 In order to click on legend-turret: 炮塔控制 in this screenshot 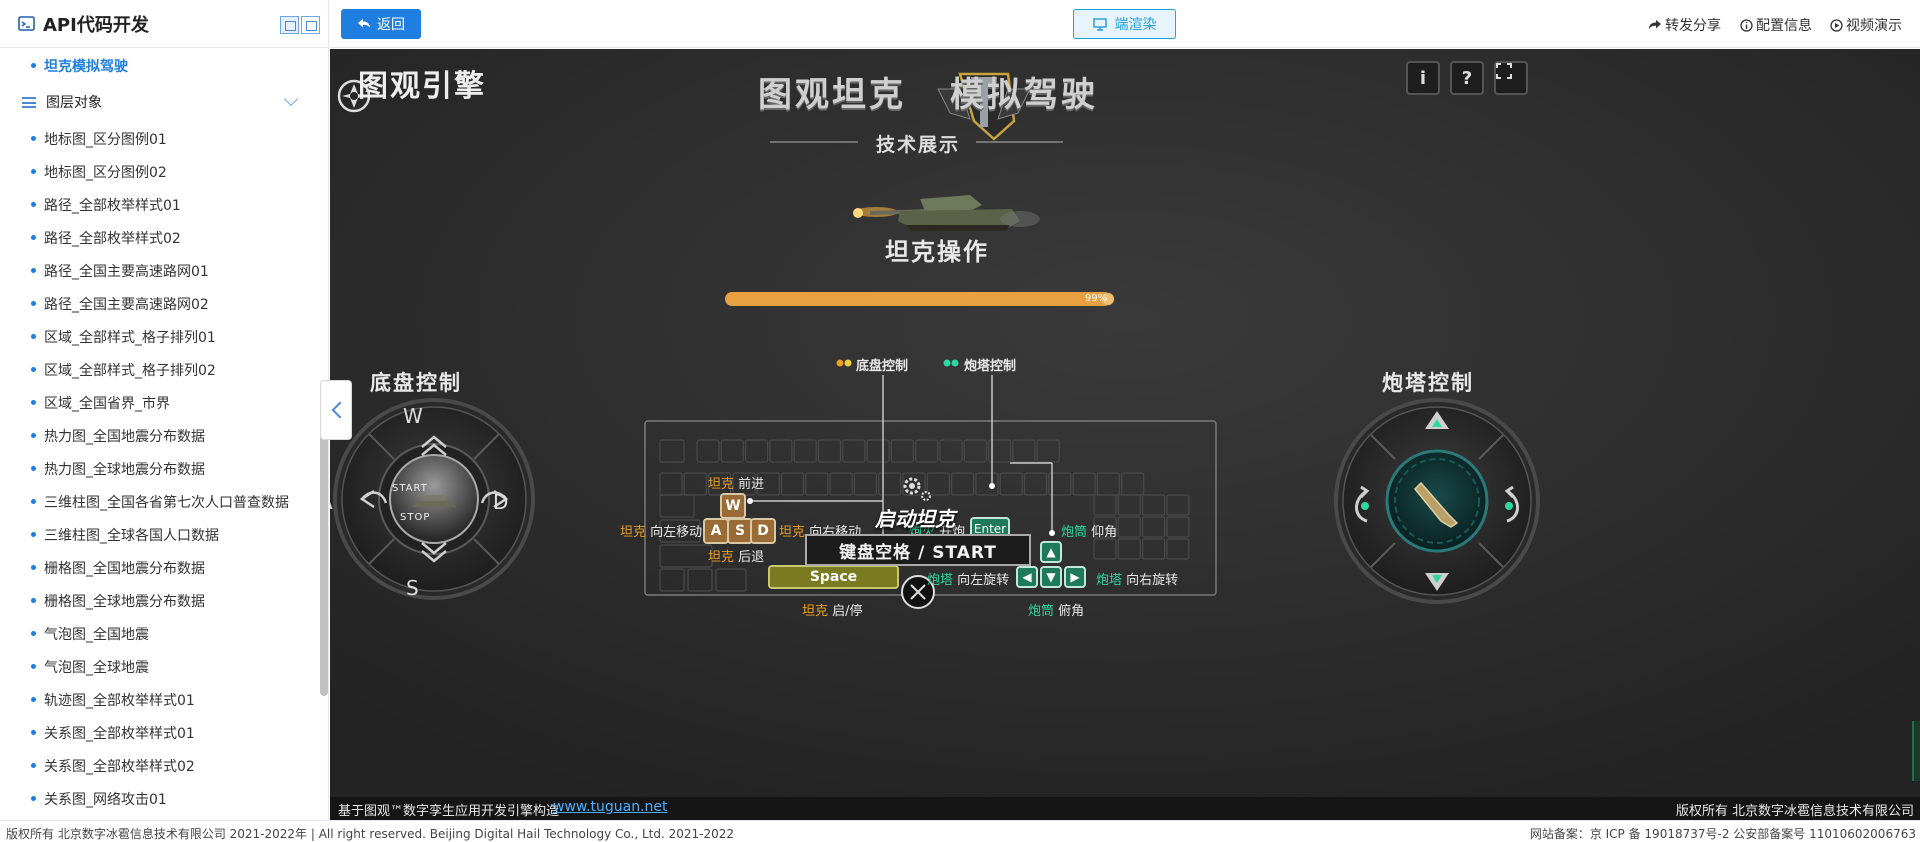, I will do `click(990, 366)`.